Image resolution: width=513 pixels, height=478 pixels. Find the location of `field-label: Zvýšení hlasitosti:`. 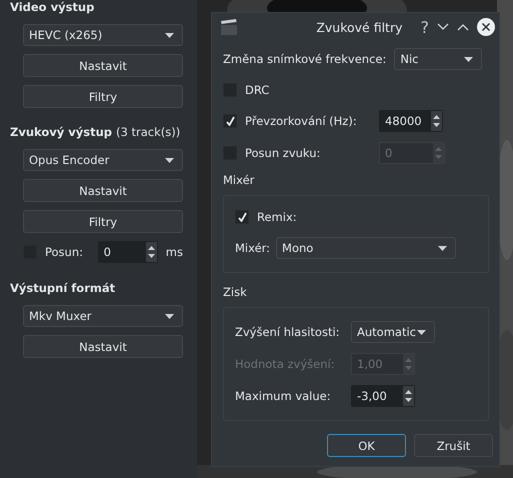

field-label: Zvýšení hlasitosti: is located at coordinates (288, 332).